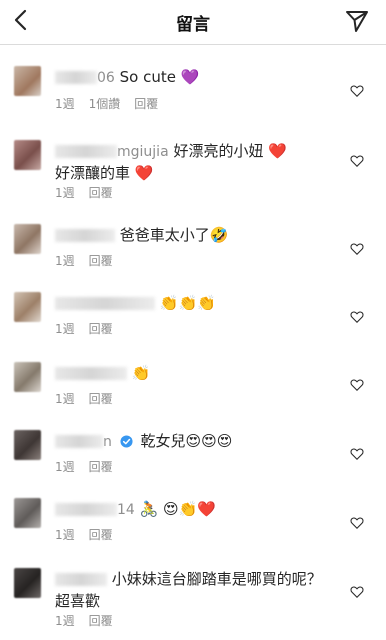 The width and height of the screenshot is (386, 640). Describe the element at coordinates (126, 510) in the screenshot. I see `username: 14` at that location.